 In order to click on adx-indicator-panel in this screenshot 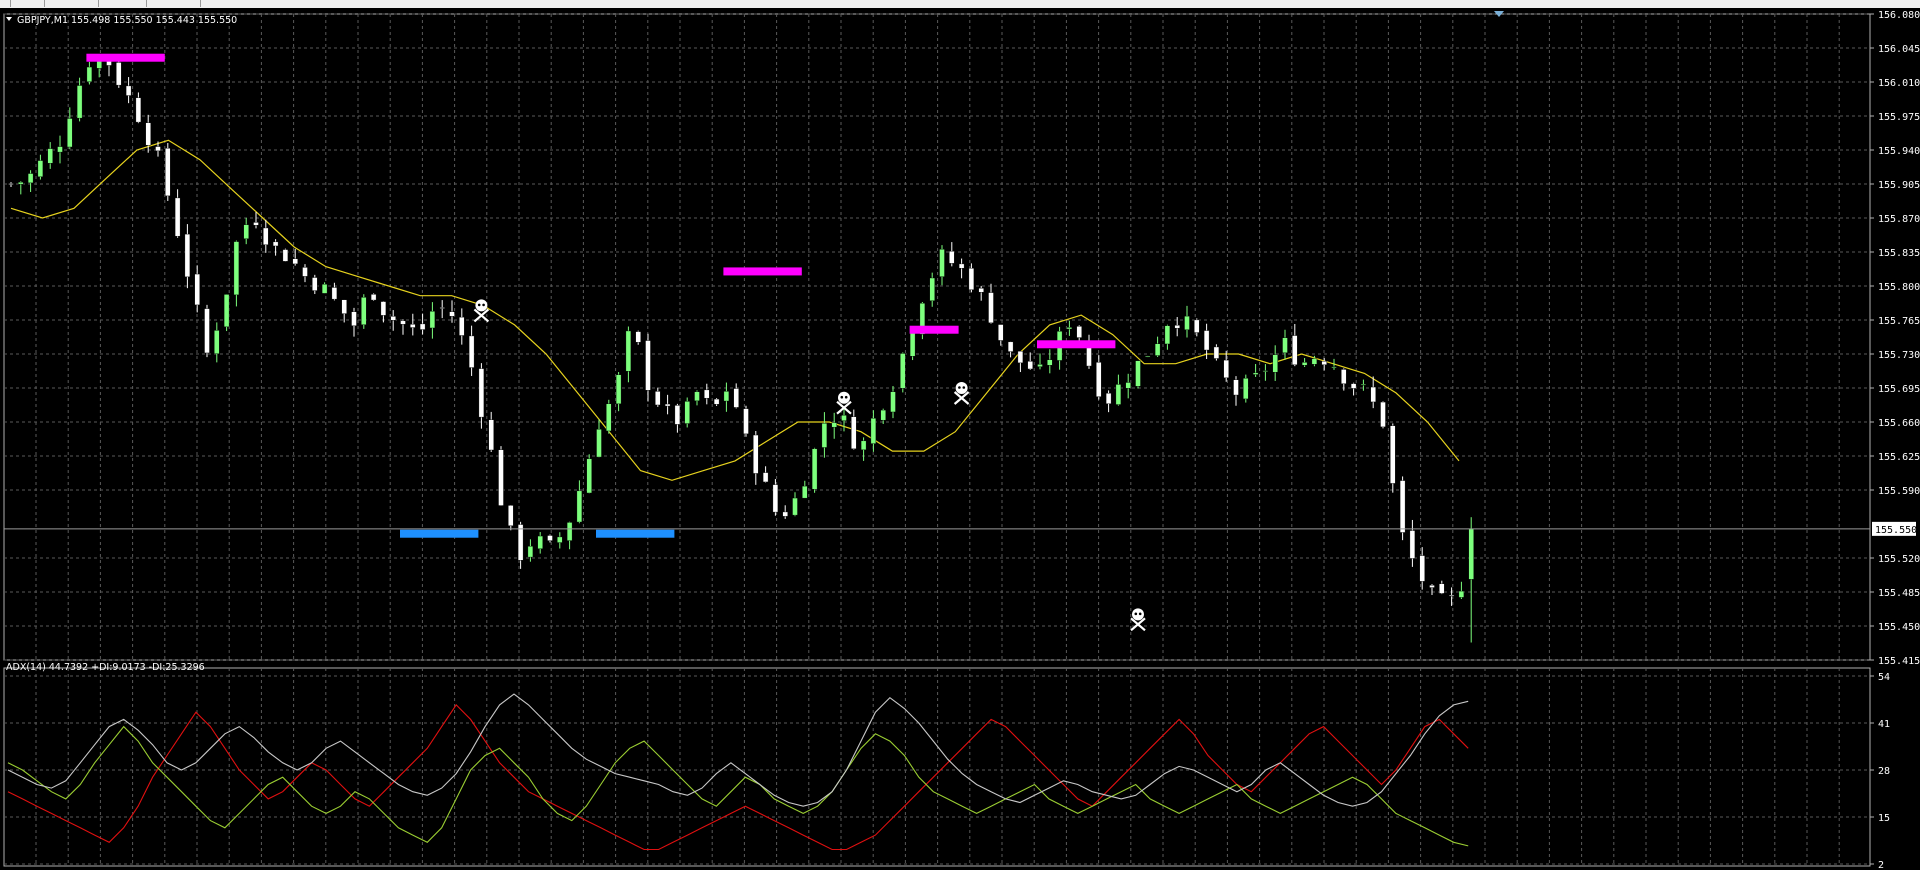, I will do `click(738, 772)`.